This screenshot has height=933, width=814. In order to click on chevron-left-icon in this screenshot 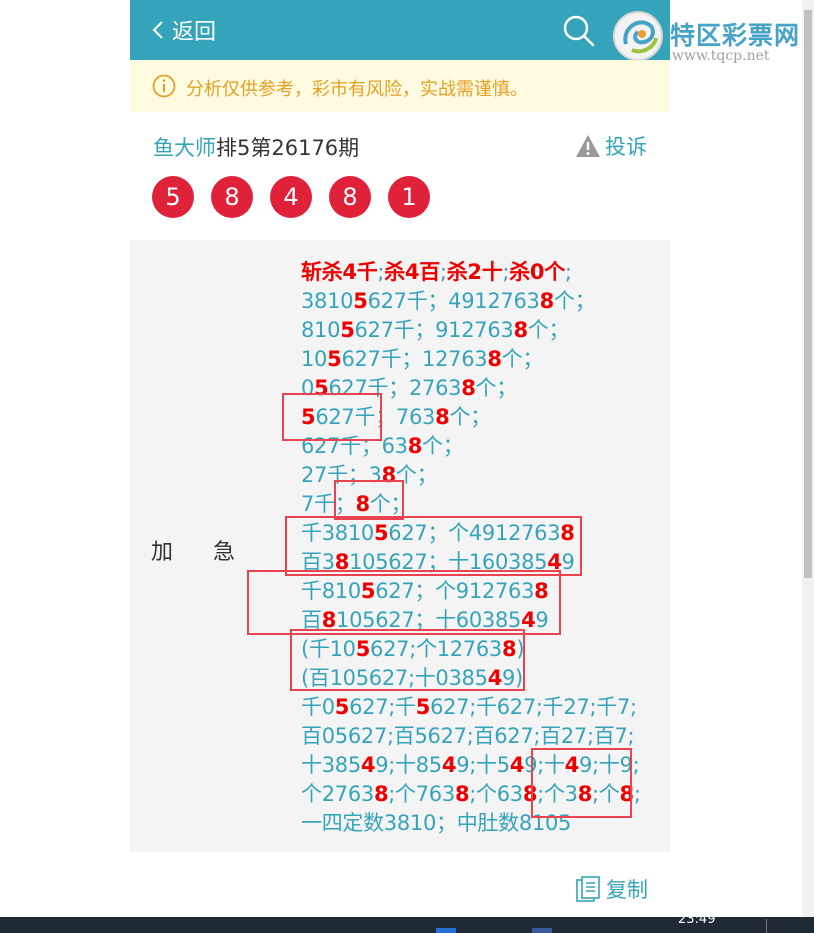, I will do `click(157, 30)`.